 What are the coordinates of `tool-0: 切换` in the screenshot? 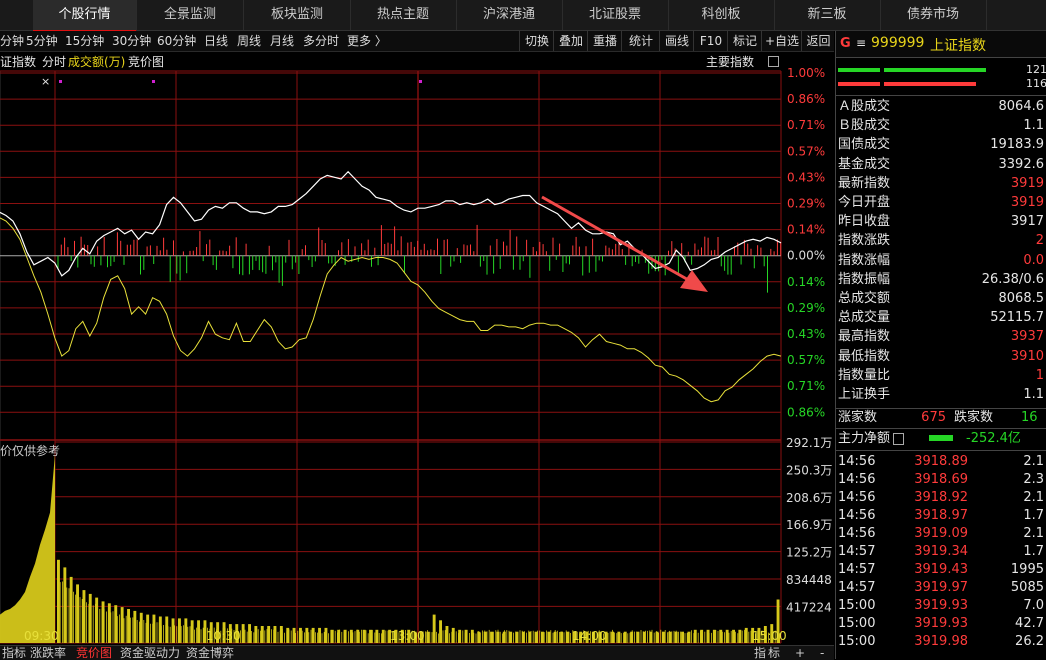 It's located at (536, 41).